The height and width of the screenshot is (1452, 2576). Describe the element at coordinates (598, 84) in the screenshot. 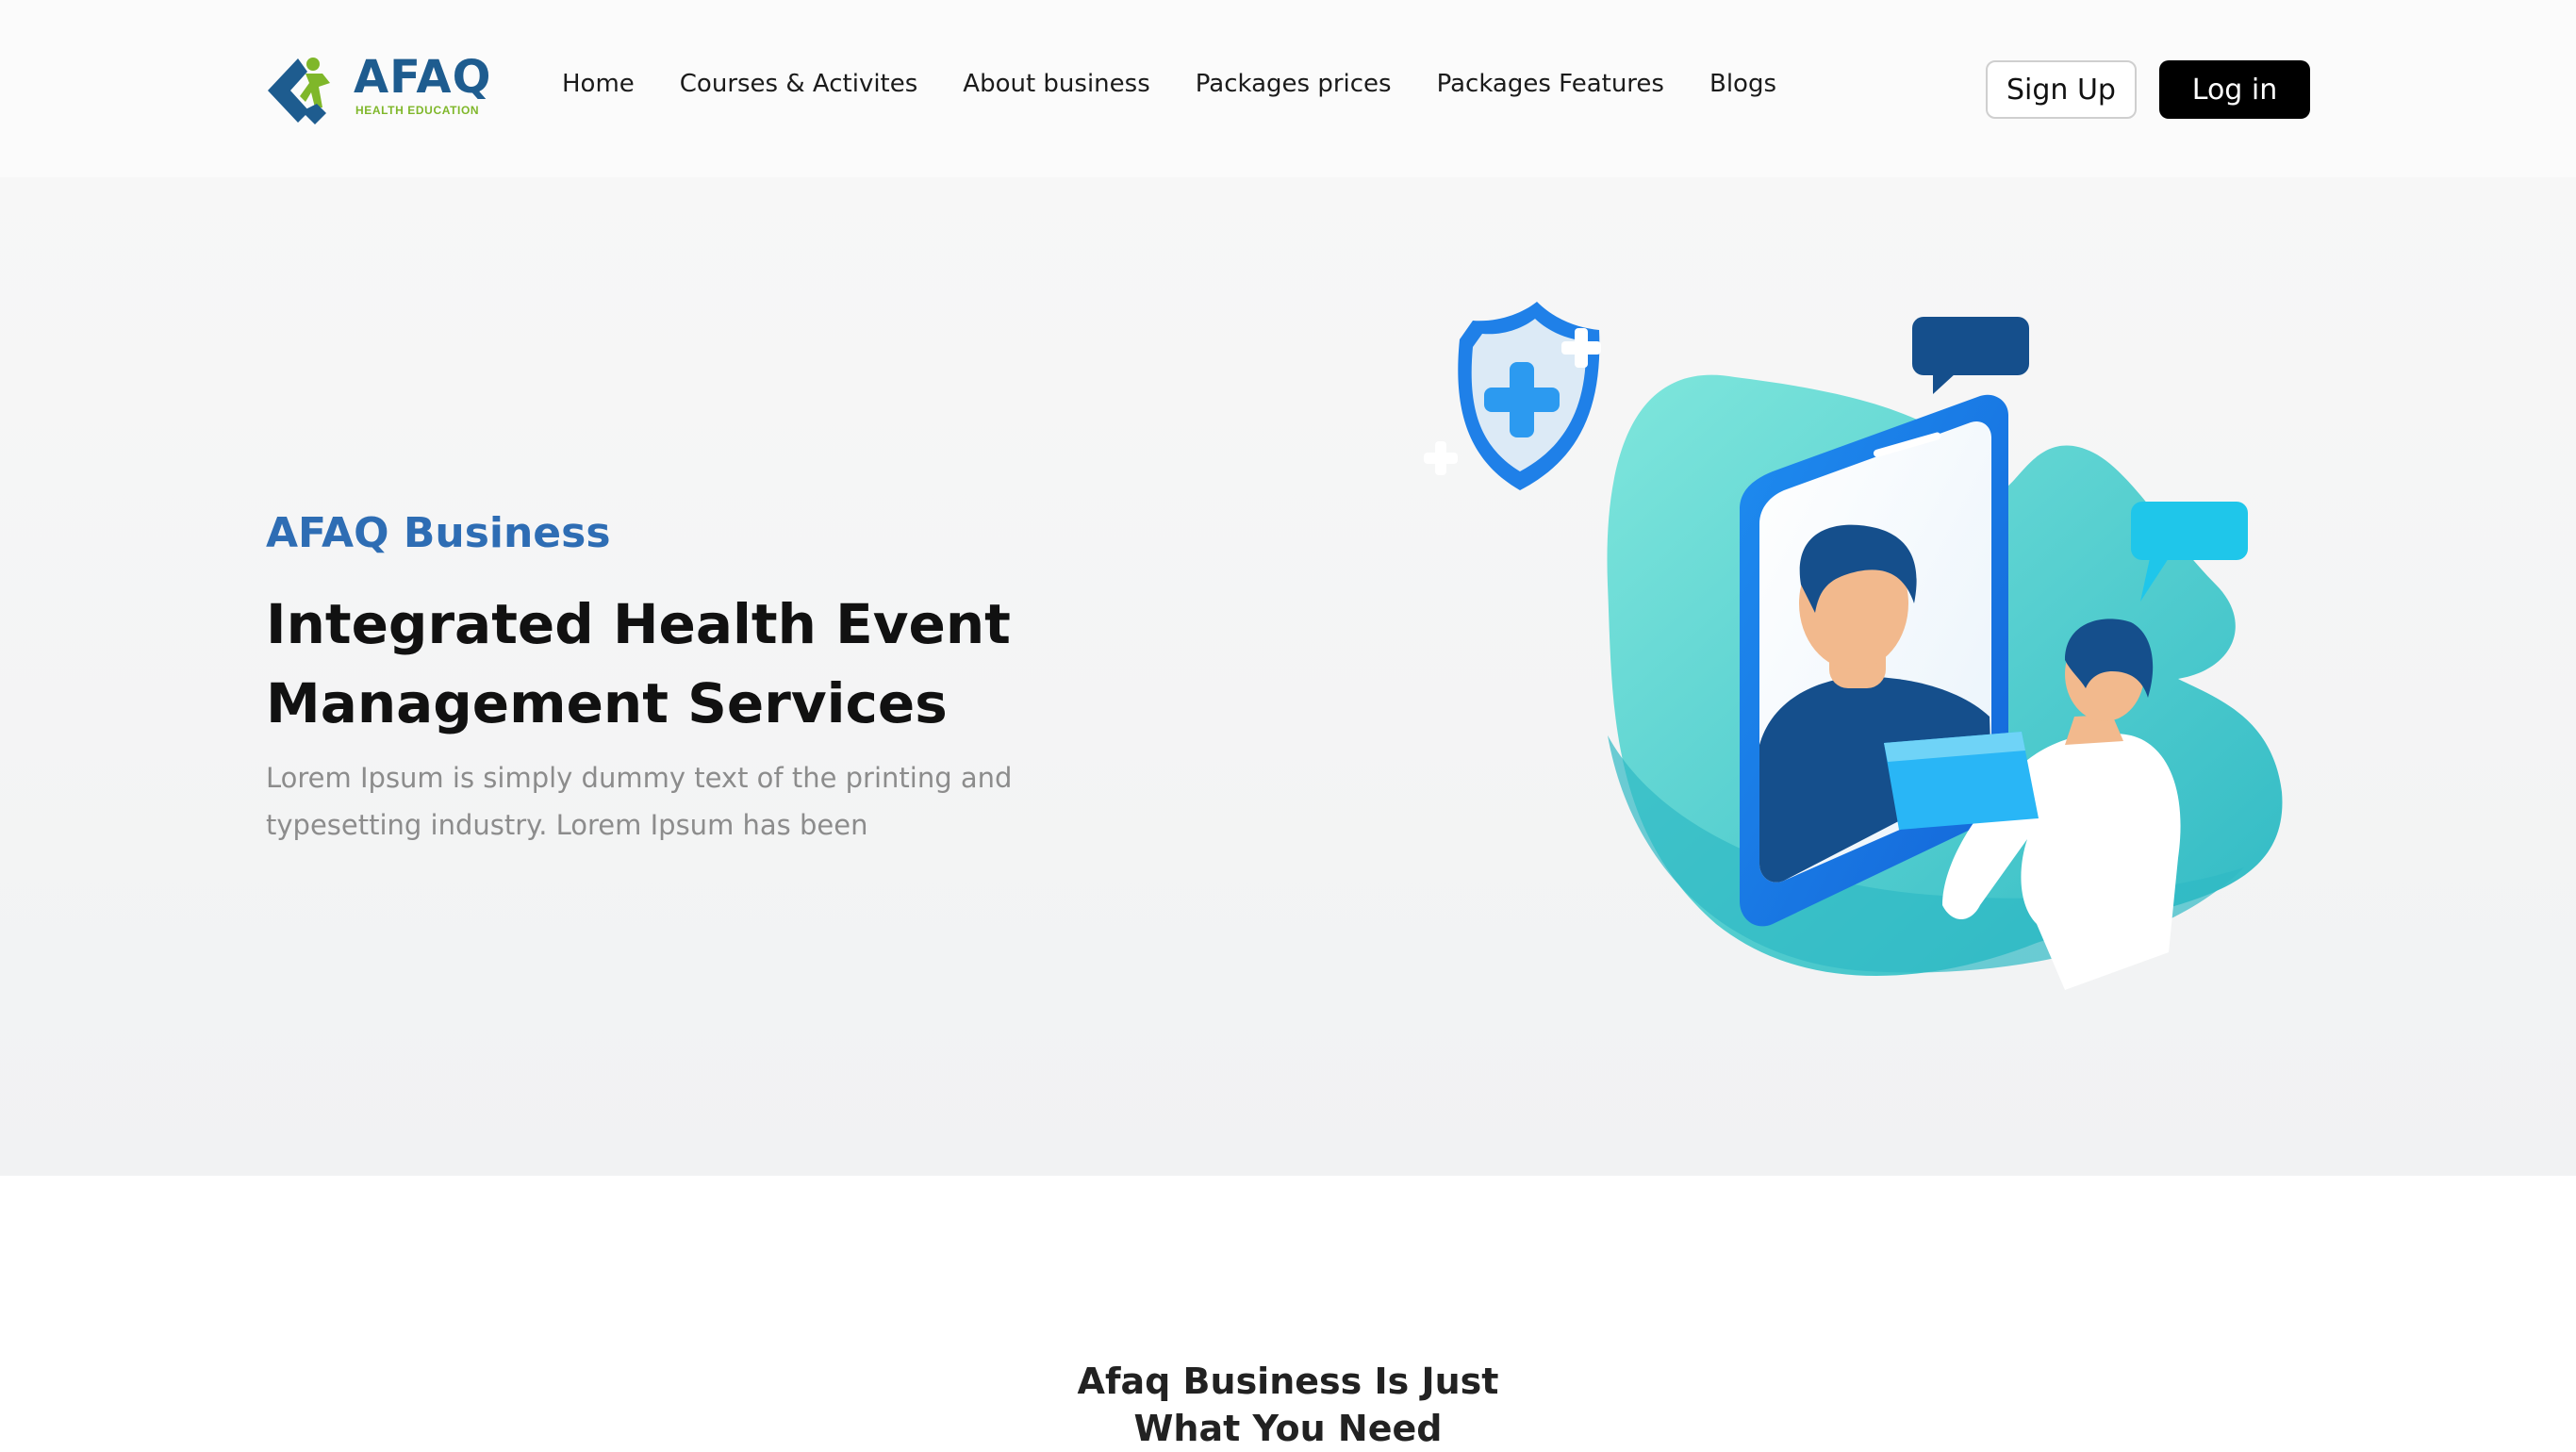

I see `nav-item-home: Home` at that location.